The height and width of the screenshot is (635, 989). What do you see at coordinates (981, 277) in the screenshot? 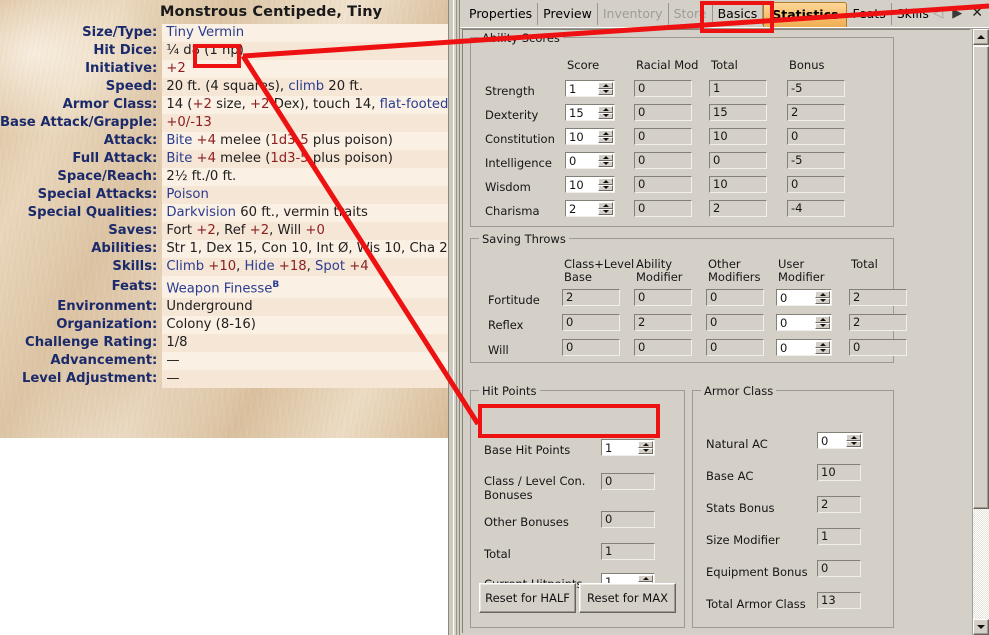
I see `scrollbar-thumb` at bounding box center [981, 277].